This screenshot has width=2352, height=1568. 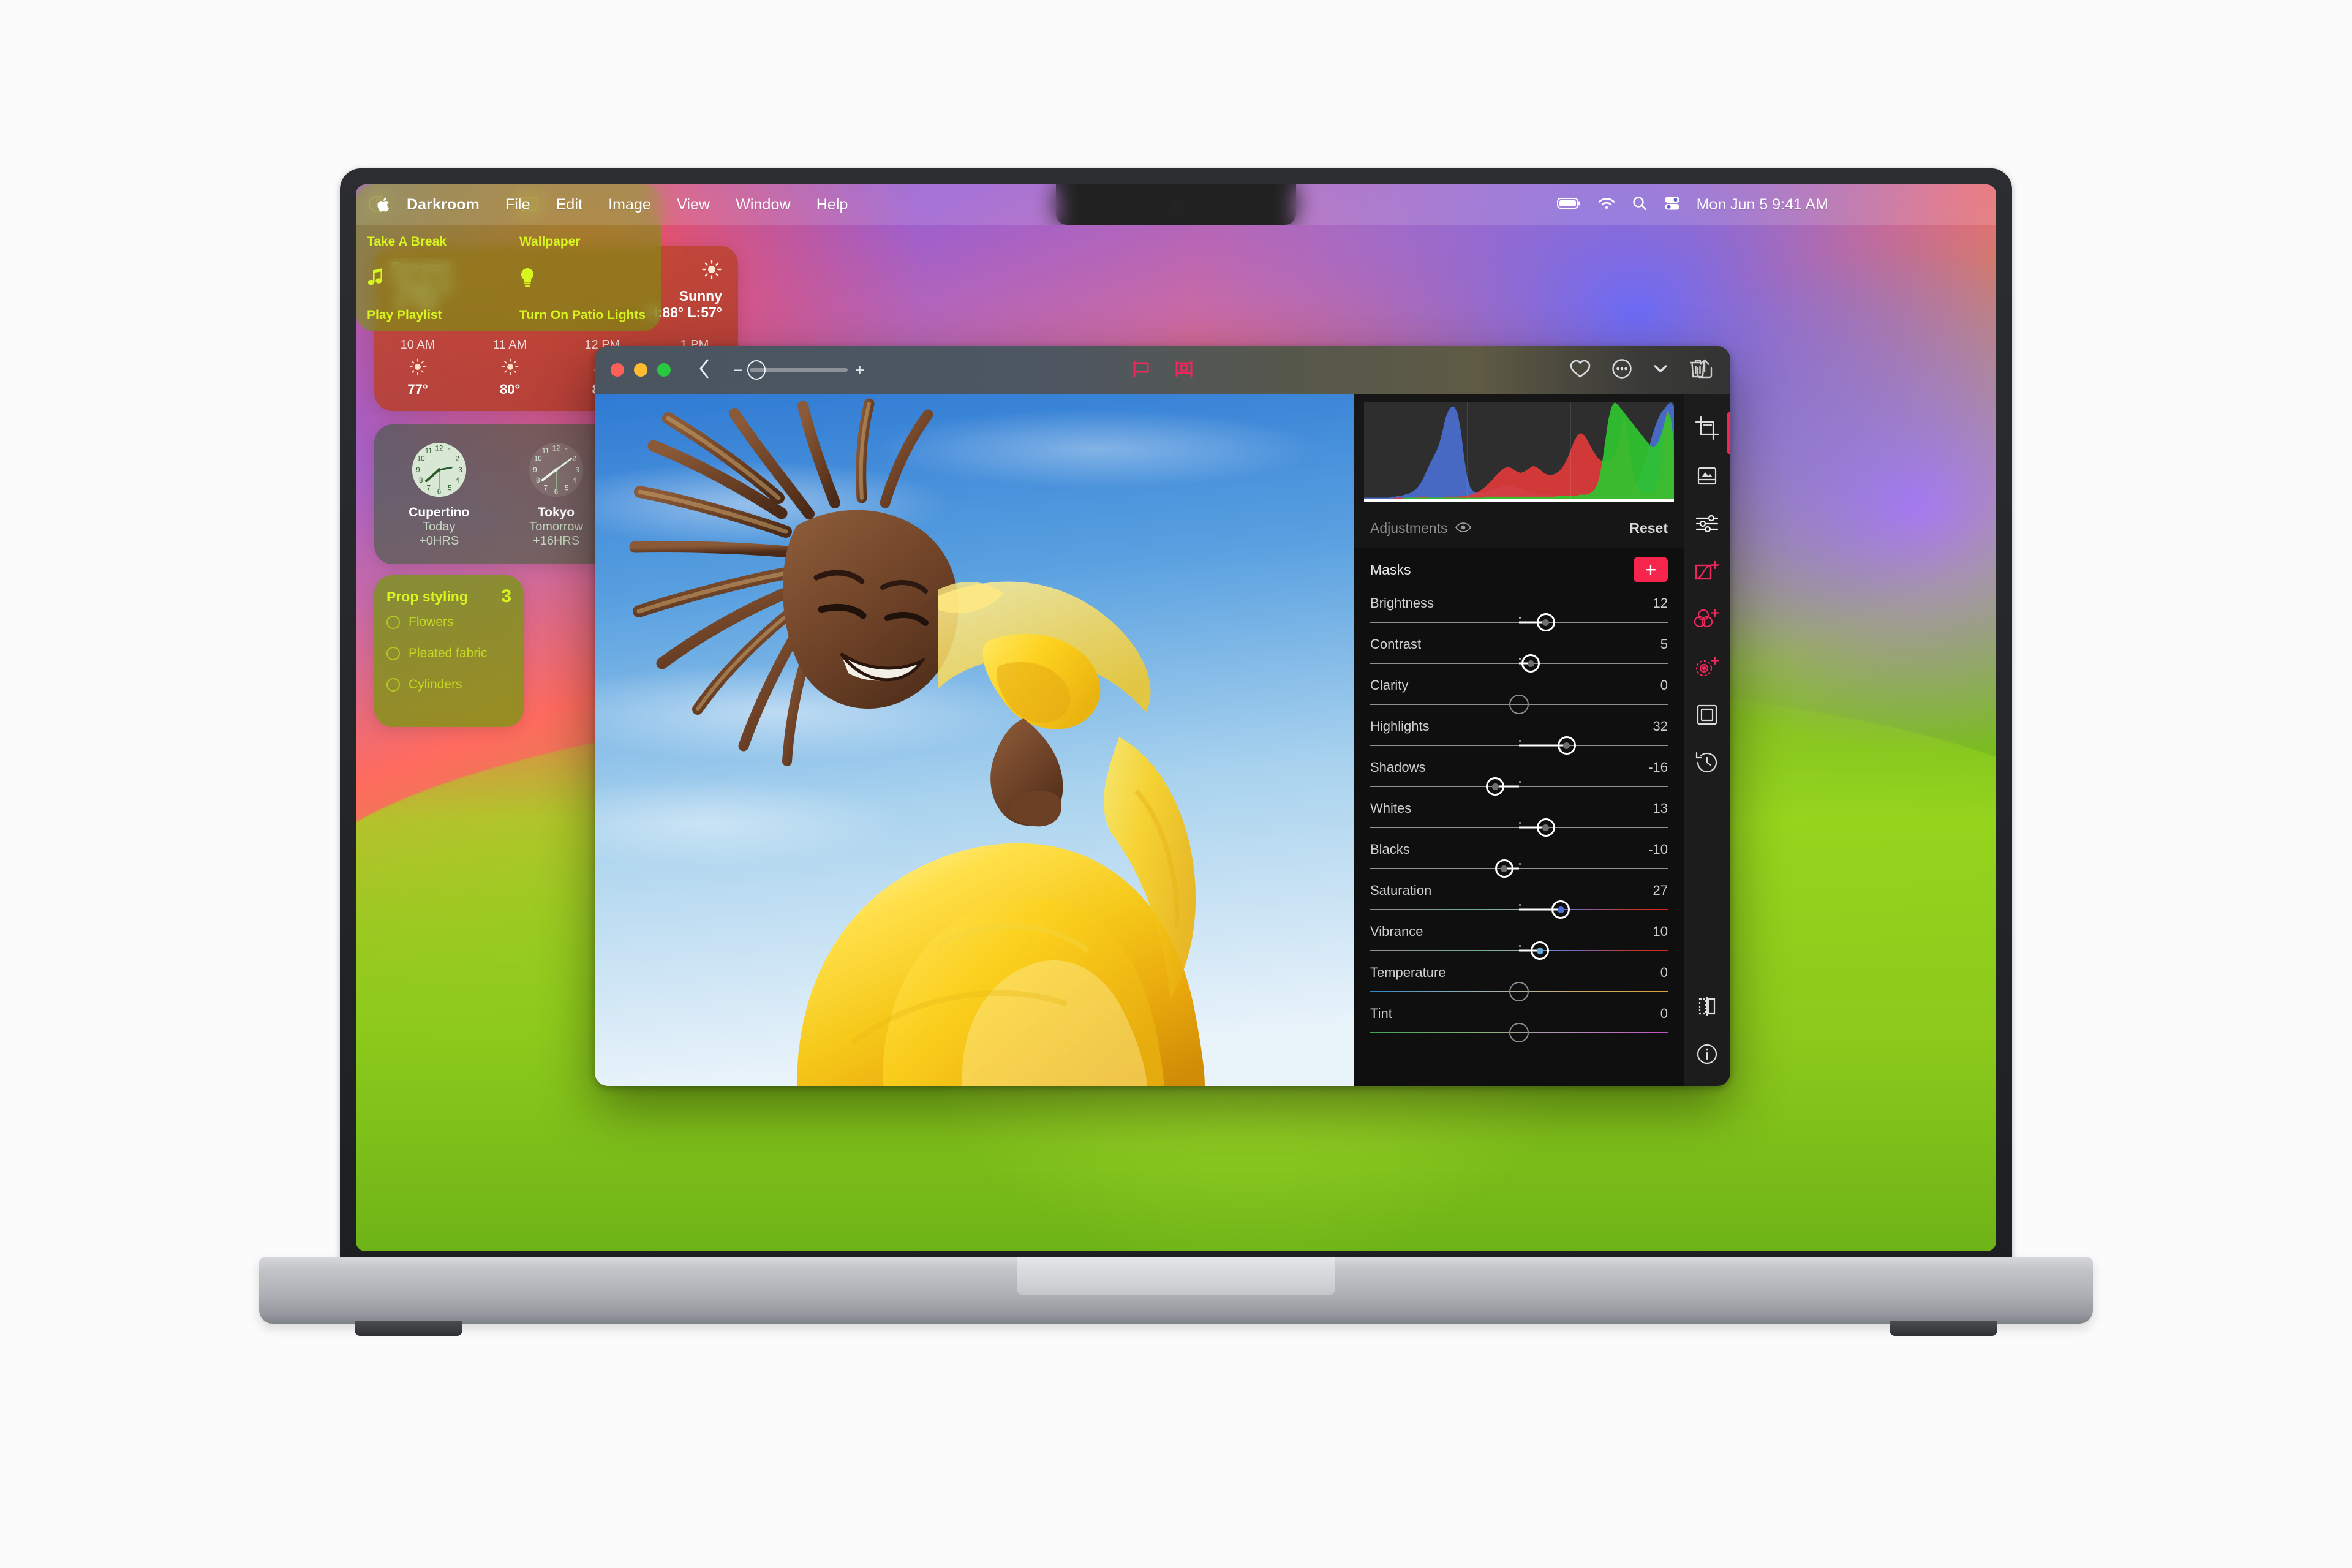 What do you see at coordinates (569, 205) in the screenshot?
I see `menu-item-edit: Edit` at bounding box center [569, 205].